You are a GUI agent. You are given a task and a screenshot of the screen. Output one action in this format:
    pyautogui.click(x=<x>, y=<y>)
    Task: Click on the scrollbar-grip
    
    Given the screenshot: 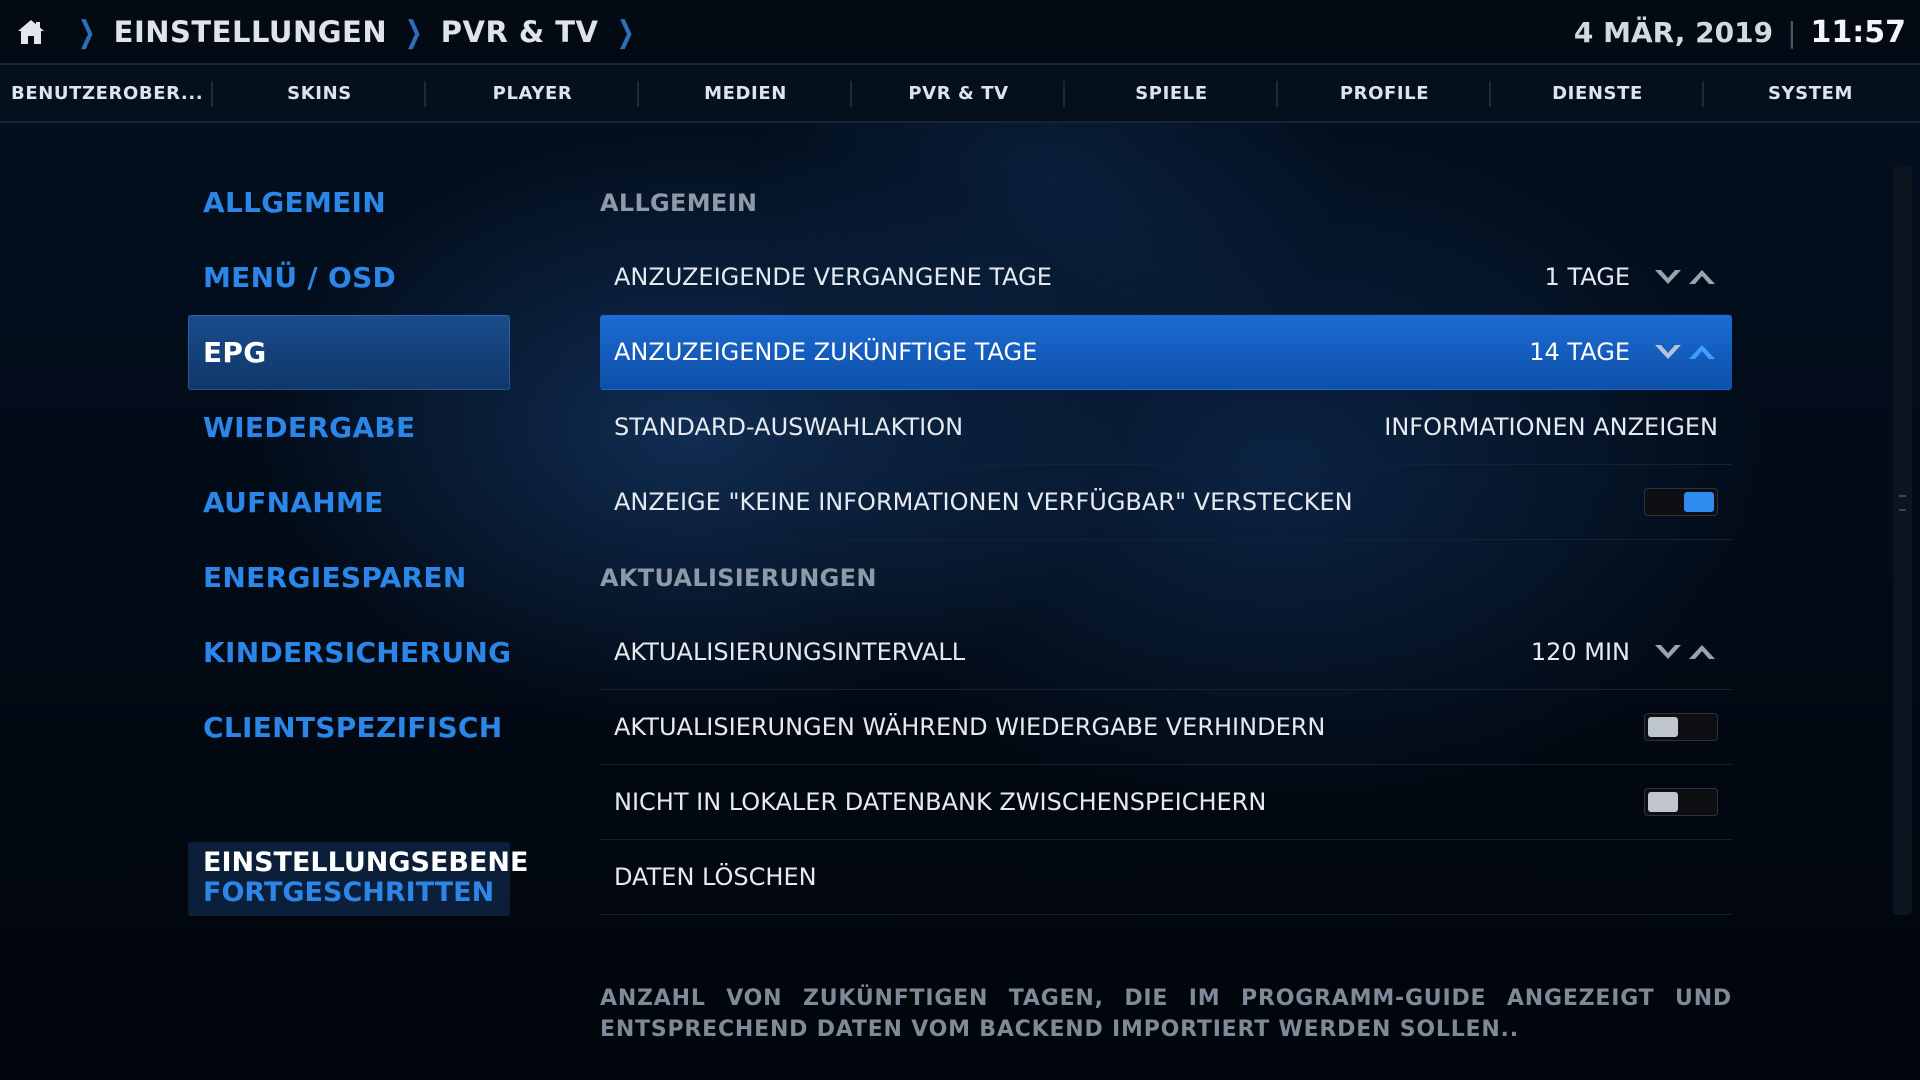 What is the action you would take?
    pyautogui.click(x=1902, y=503)
    